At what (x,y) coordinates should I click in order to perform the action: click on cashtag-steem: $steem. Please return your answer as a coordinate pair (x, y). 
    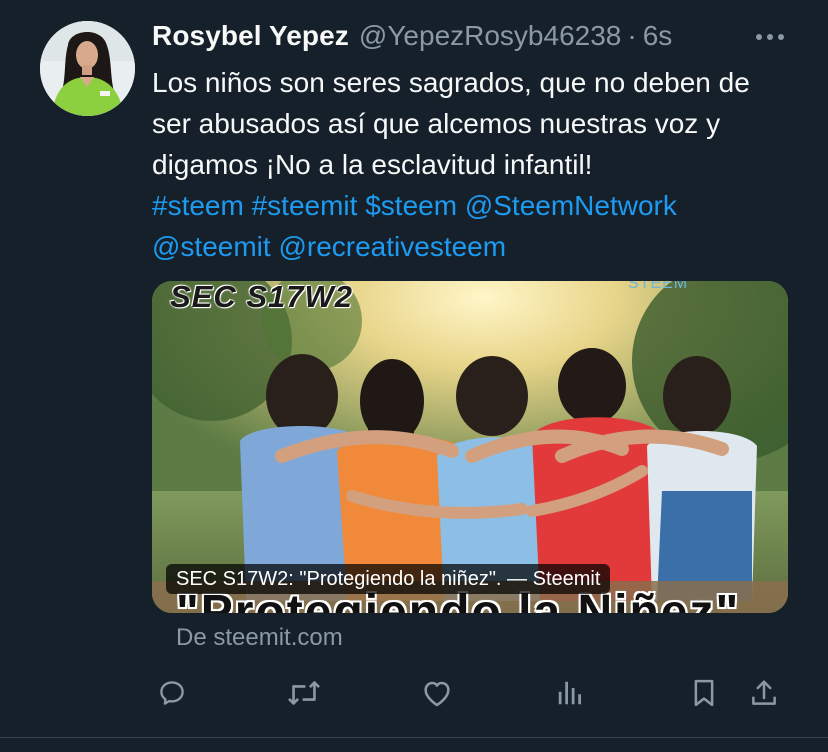
    Looking at the image, I should click on (411, 205).